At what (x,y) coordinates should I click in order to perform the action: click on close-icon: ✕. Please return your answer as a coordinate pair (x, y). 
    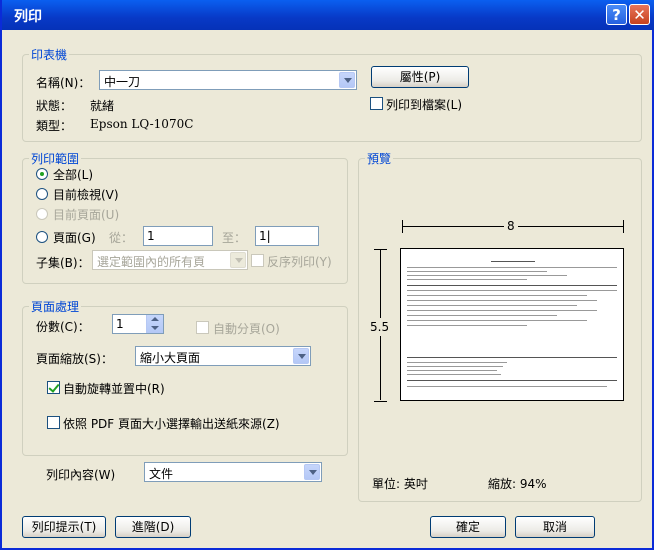
    Looking at the image, I should click on (639, 14).